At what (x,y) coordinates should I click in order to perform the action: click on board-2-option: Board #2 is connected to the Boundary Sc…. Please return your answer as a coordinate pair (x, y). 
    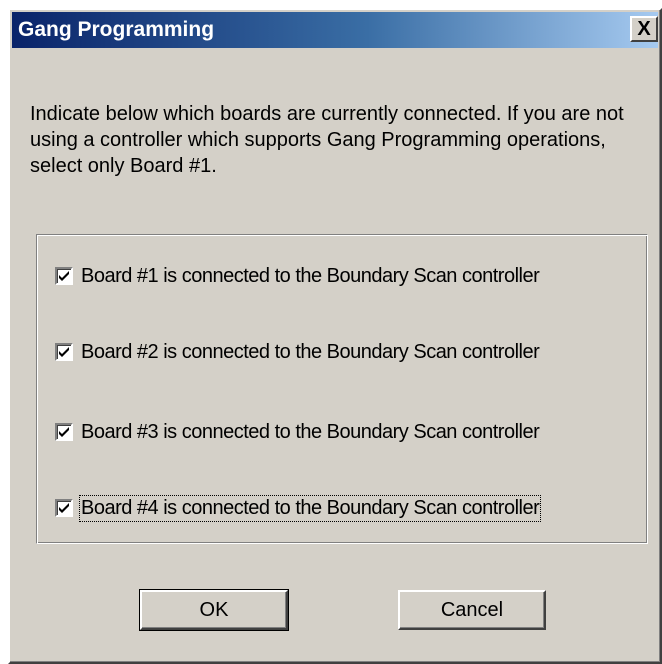
    Looking at the image, I should click on (297, 352).